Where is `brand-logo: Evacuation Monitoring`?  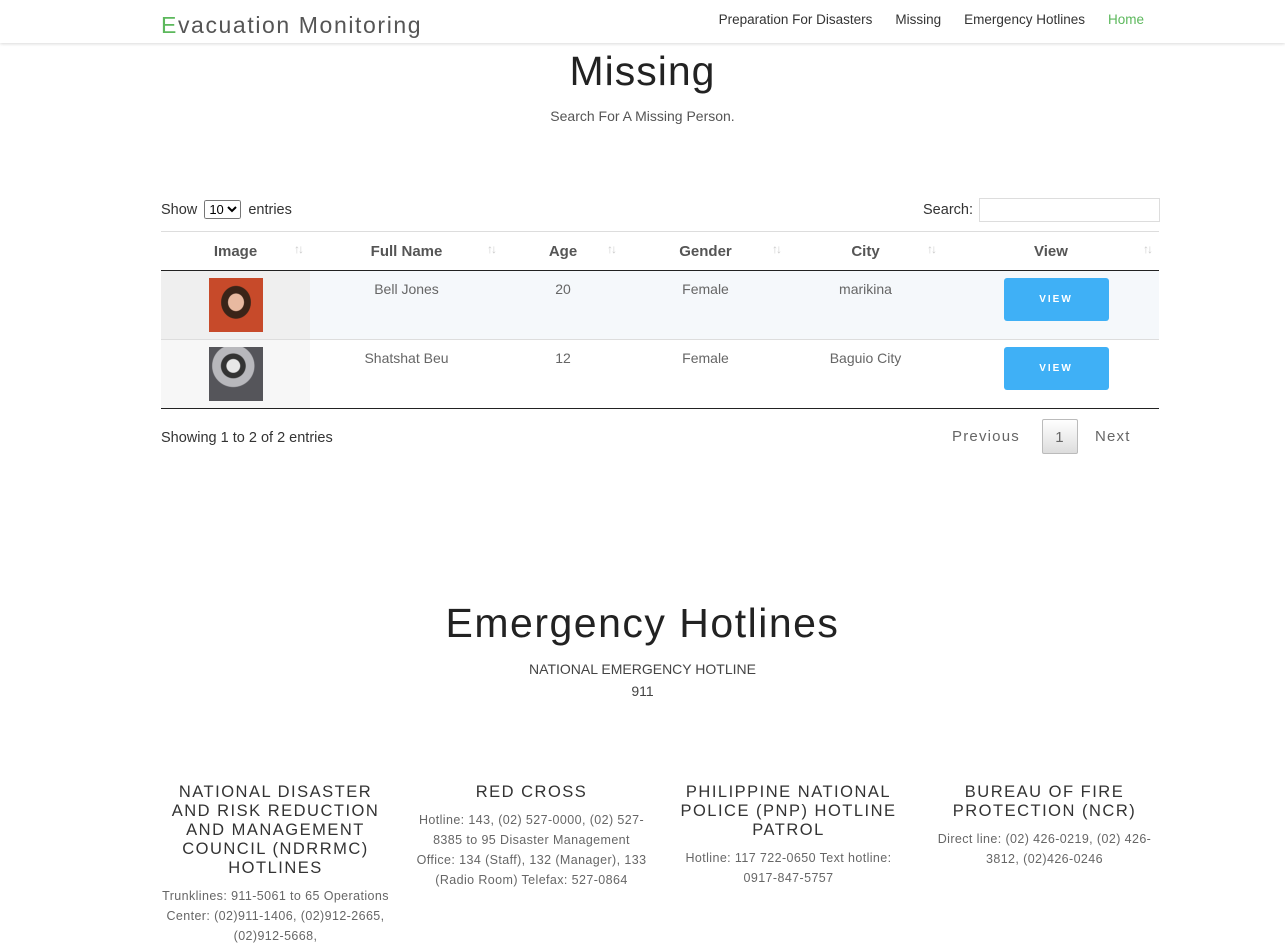
brand-logo: Evacuation Monitoring is located at coordinates (291, 25).